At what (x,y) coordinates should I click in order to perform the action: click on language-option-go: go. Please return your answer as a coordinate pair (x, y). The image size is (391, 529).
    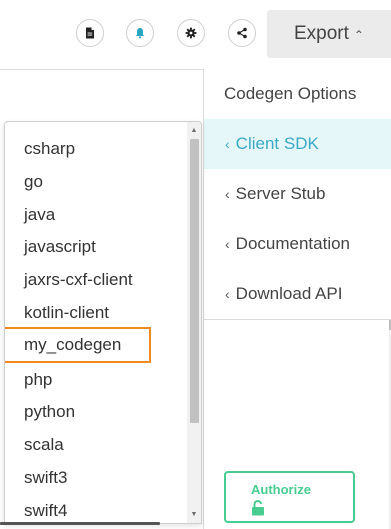
    Looking at the image, I should click on (96, 181).